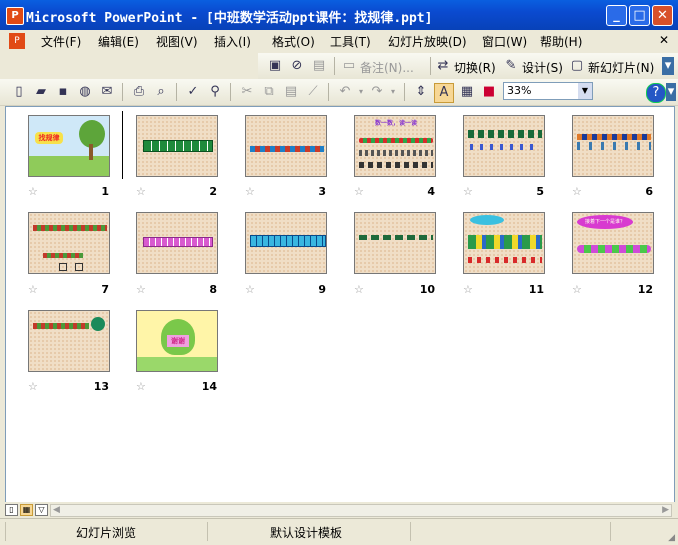 This screenshot has height=545, width=678. What do you see at coordinates (11, 510) in the screenshot?
I see `normal-view-button: ▯` at bounding box center [11, 510].